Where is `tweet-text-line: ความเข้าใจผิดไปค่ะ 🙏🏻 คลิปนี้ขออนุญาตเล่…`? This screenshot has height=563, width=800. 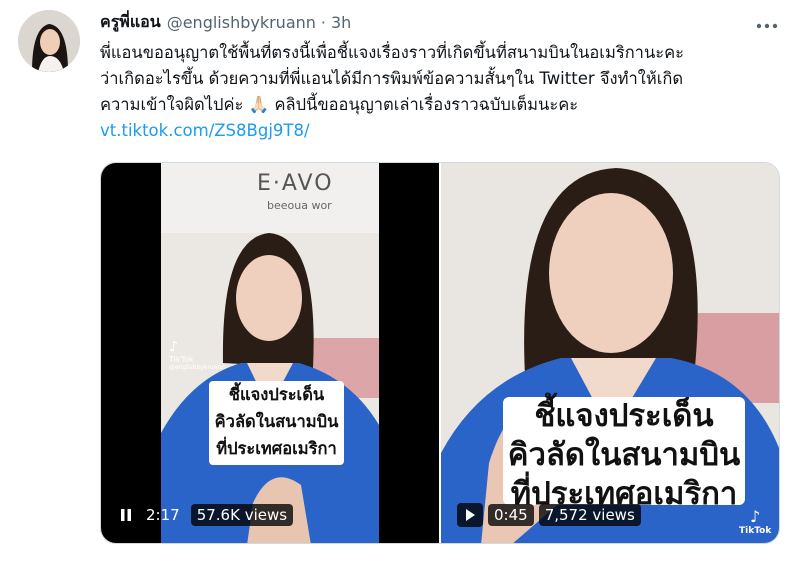 tweet-text-line: ความเข้าใจผิดไปค่ะ 🙏🏻 คลิปนี้ขออนุญาตเล่… is located at coordinates (339, 104).